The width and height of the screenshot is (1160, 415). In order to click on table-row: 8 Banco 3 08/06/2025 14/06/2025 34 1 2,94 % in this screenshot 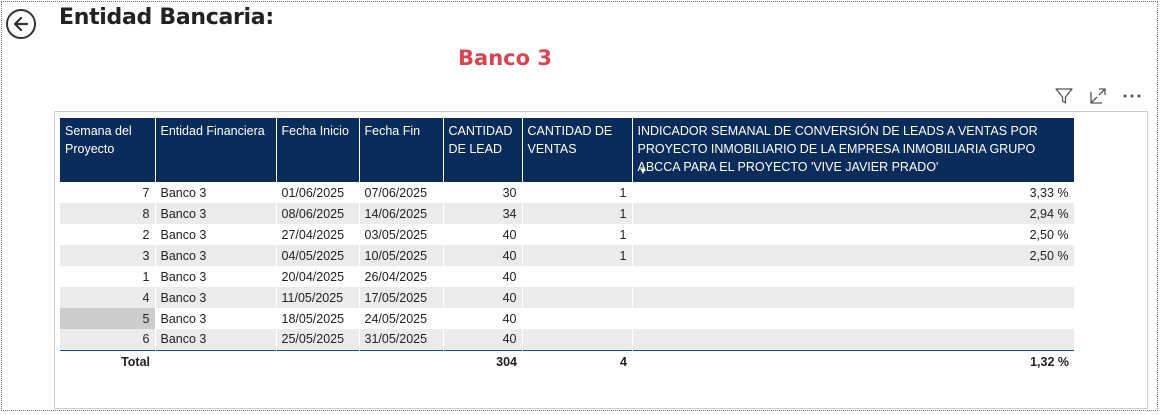, I will do `click(567, 213)`.